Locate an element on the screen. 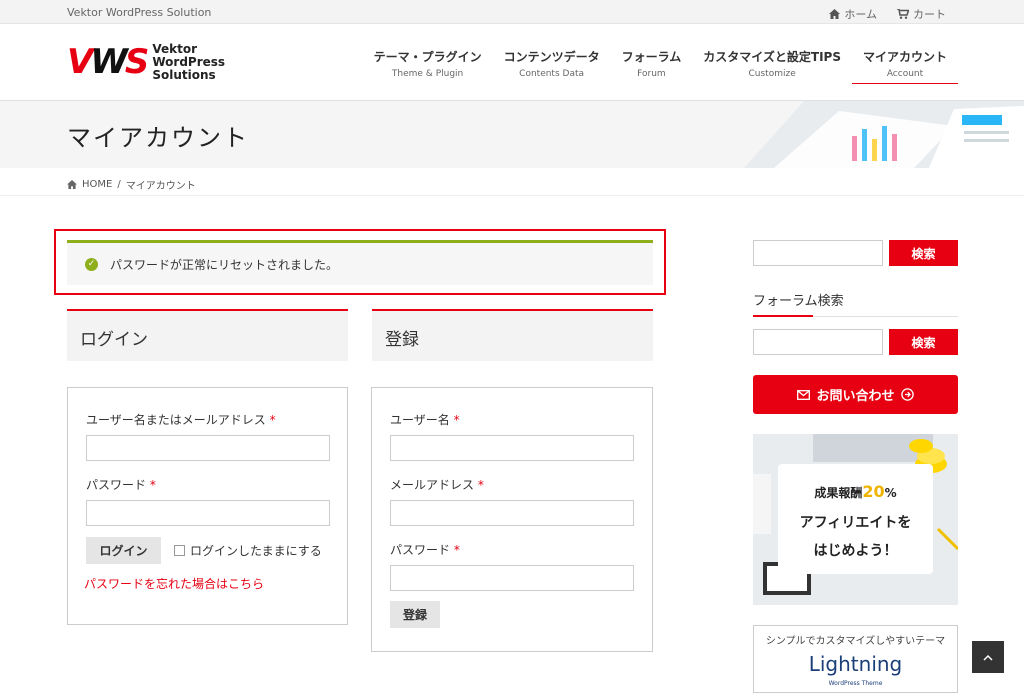  register-form: ユーザー名 * メールアドレス * パスワード * 登録 is located at coordinates (512, 519).